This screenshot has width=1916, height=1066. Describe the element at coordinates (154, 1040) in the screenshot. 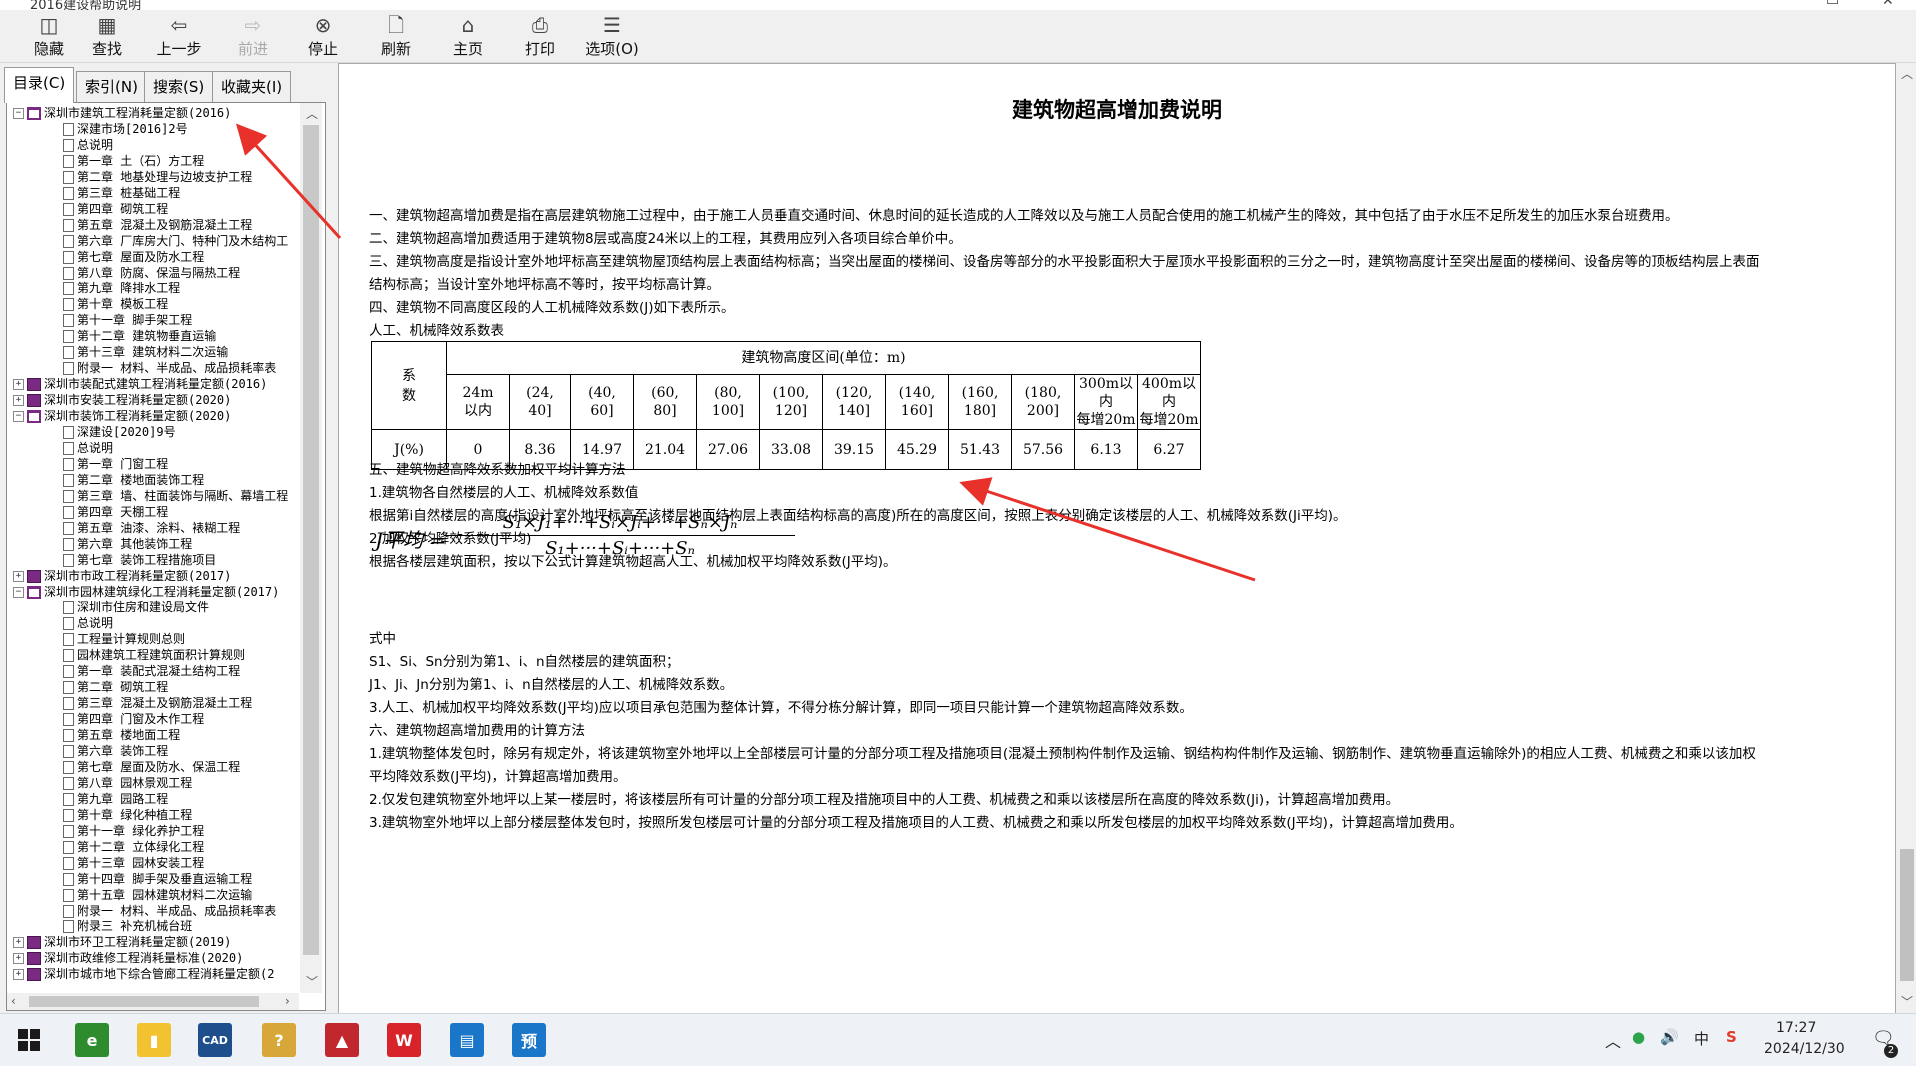

I see `file-explorer-icon: ▮` at that location.